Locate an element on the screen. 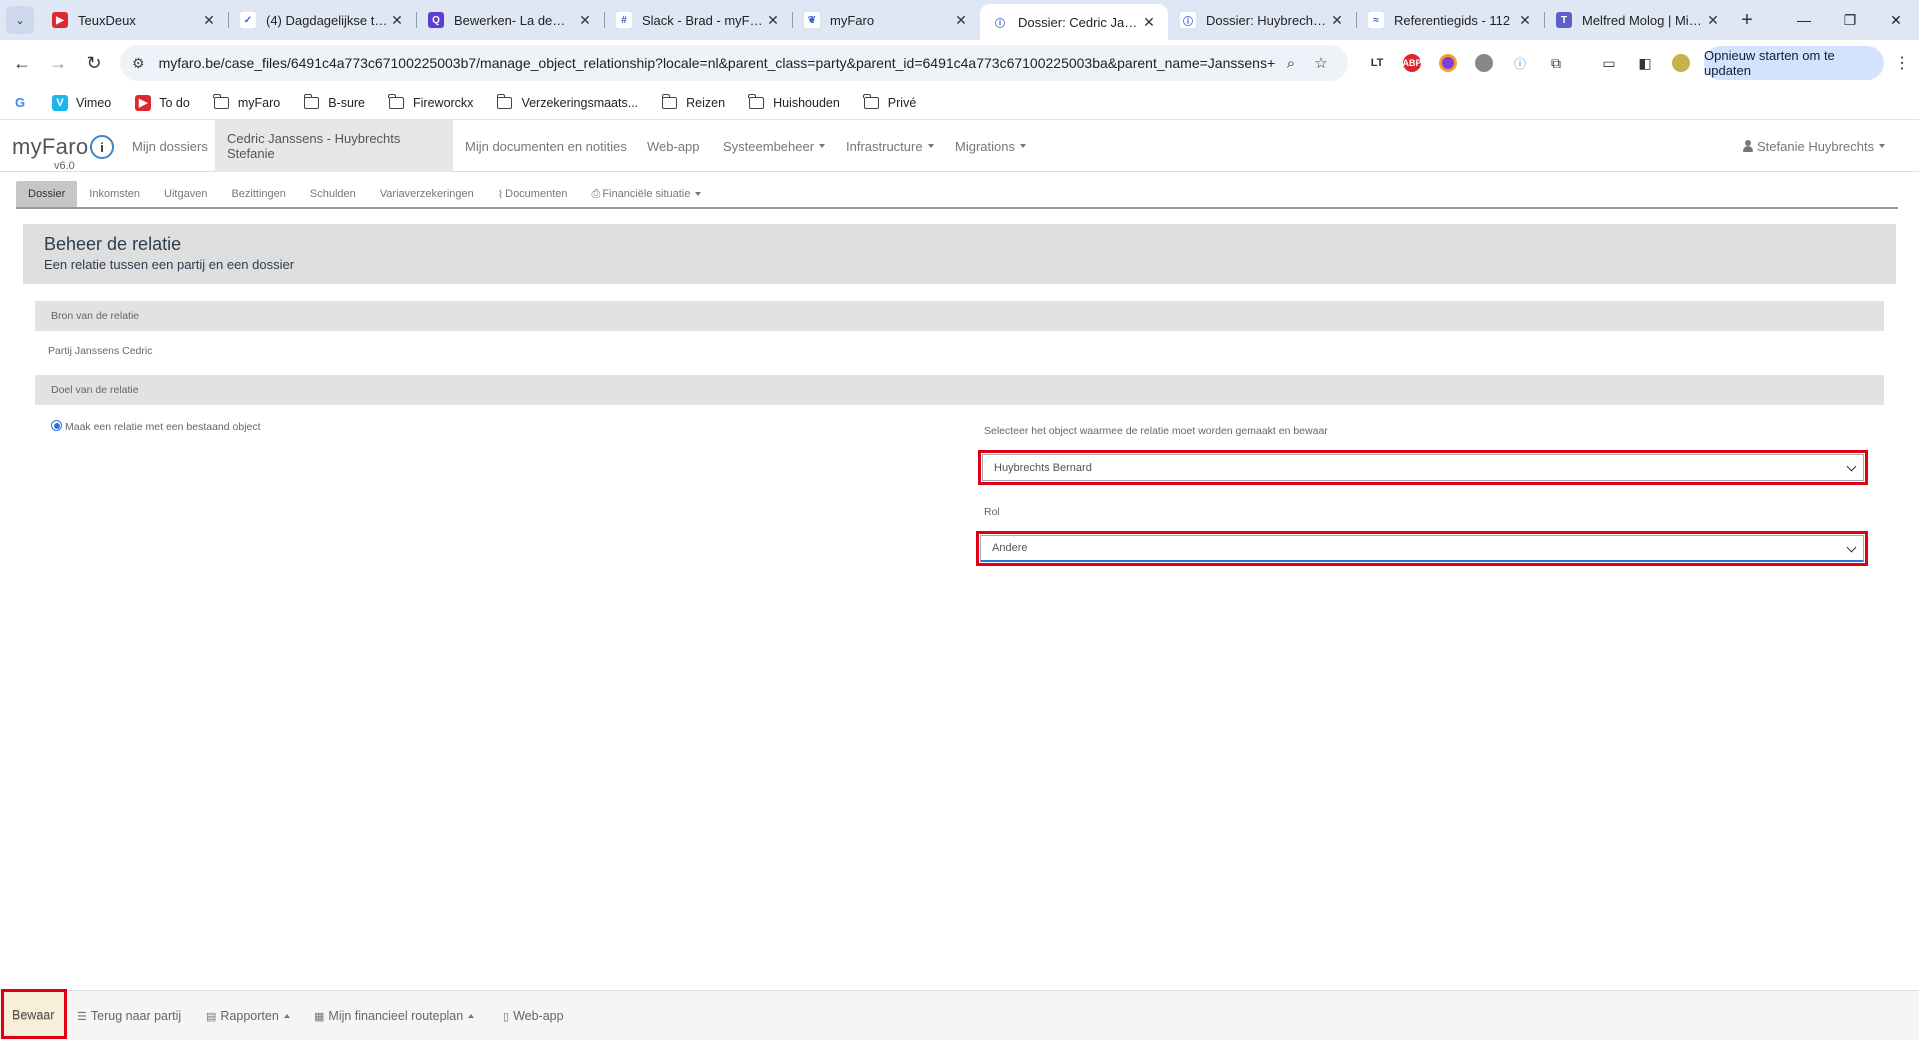 This screenshot has height=1040, width=1919. nav-mijn-dossiers: Mijn dossiers is located at coordinates (170, 146).